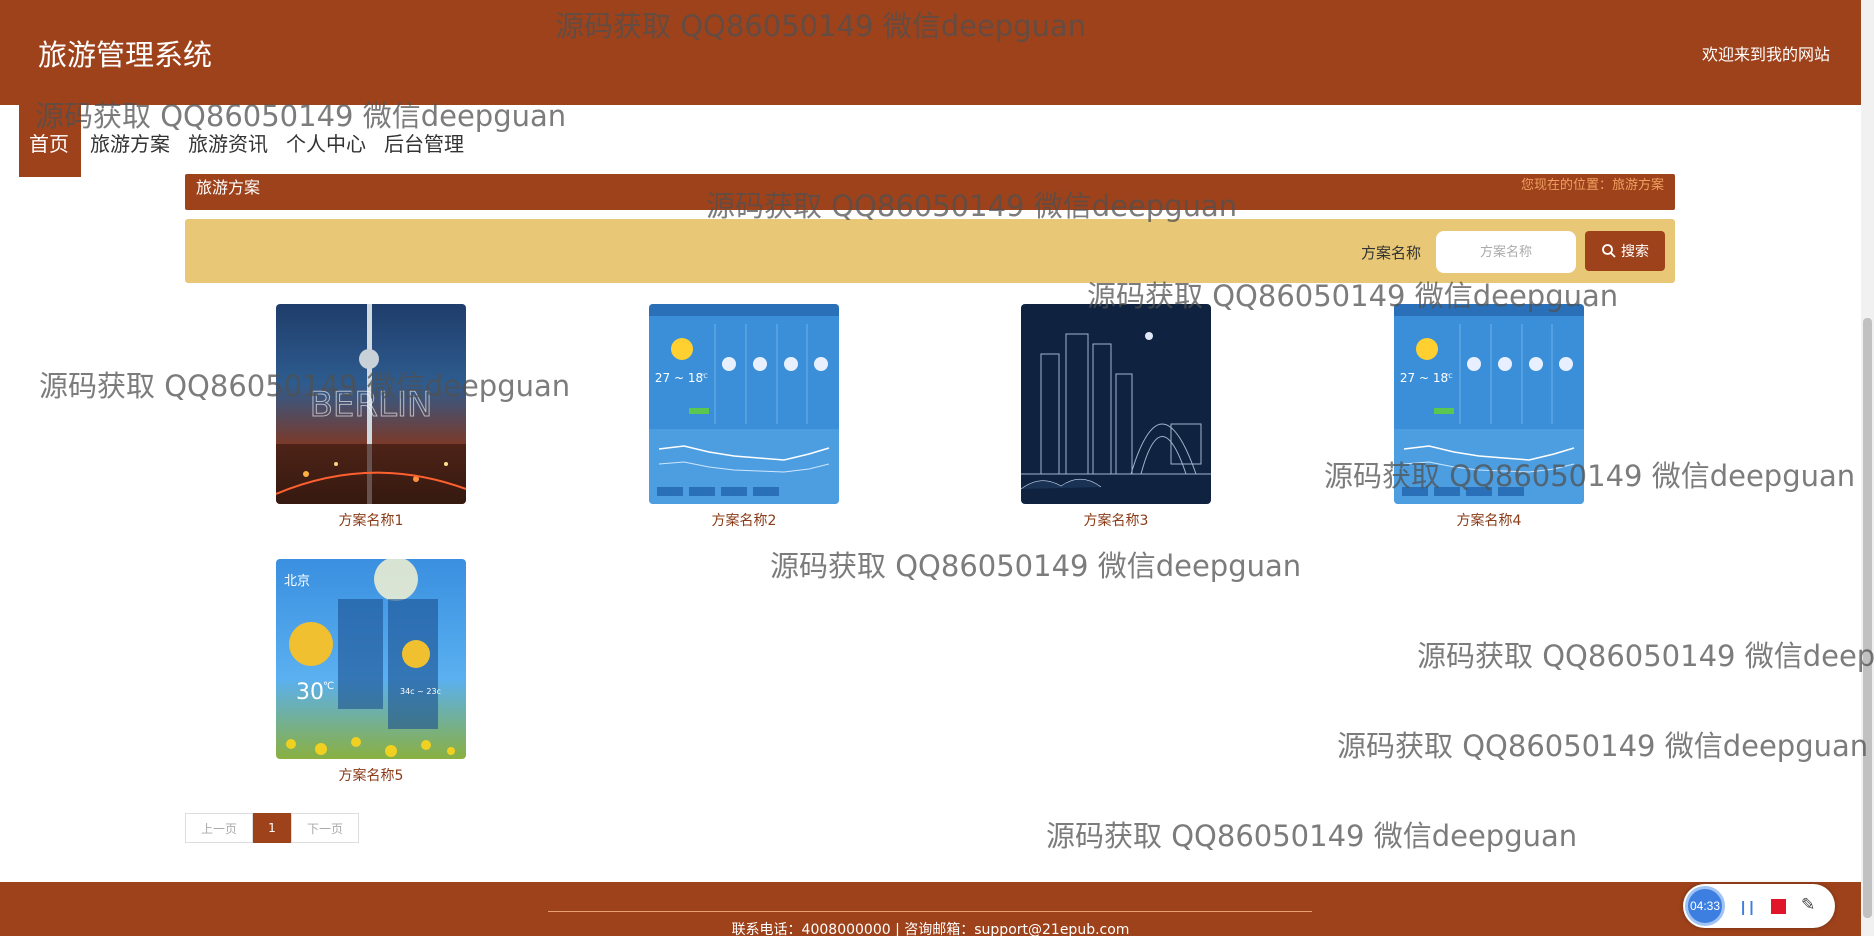 The image size is (1874, 936). What do you see at coordinates (1705, 906) in the screenshot?
I see `recording-timer: 04:33` at bounding box center [1705, 906].